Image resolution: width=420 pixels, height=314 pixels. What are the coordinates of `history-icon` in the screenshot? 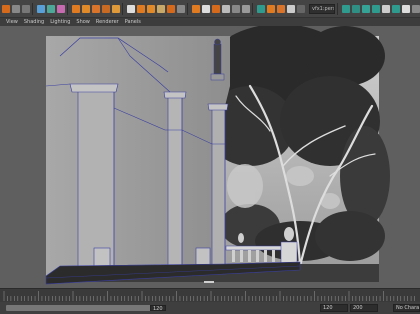 It's located at (131, 8).